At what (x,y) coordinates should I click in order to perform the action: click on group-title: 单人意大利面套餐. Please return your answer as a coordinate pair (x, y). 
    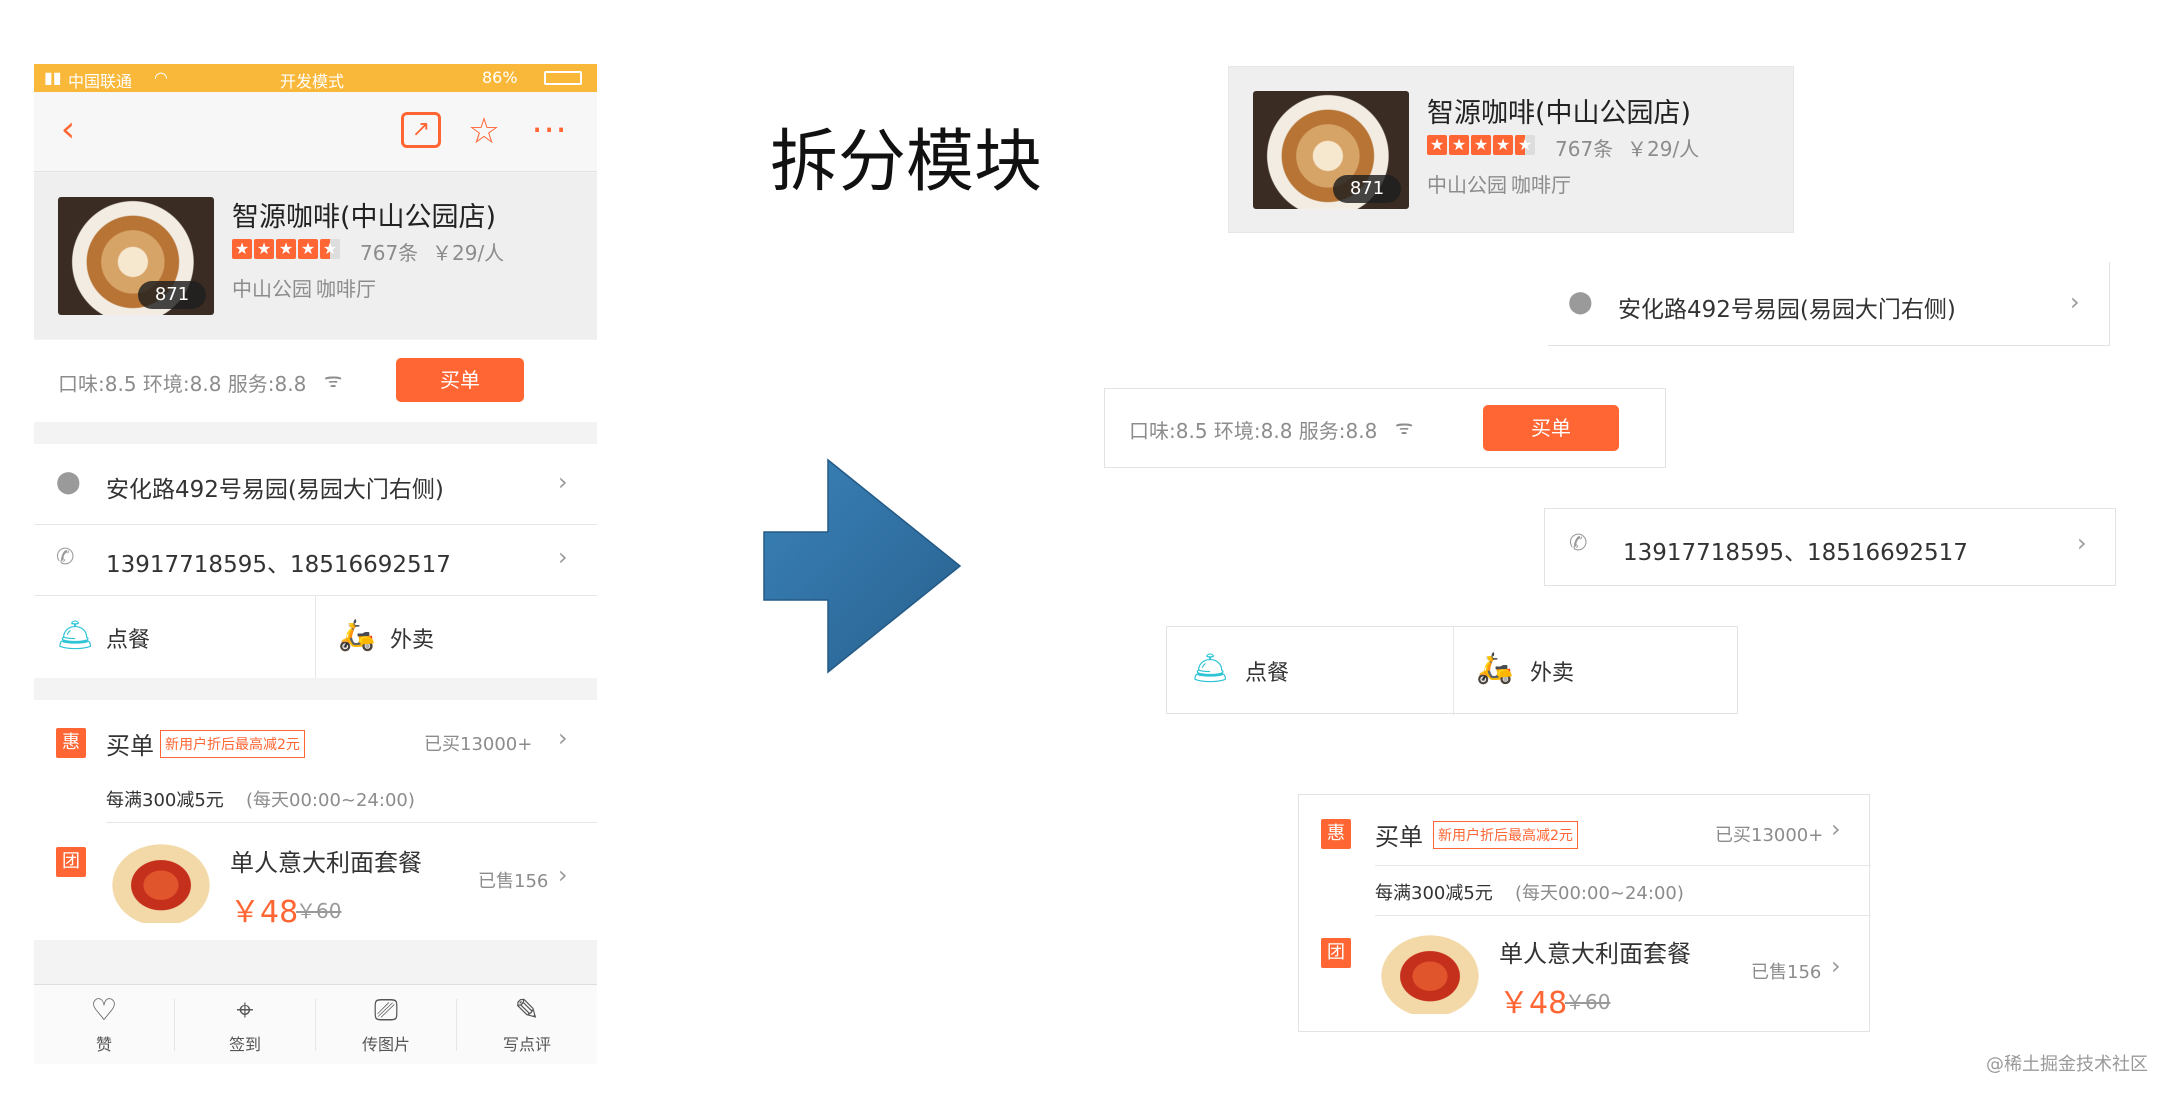
    Looking at the image, I should click on (326, 863).